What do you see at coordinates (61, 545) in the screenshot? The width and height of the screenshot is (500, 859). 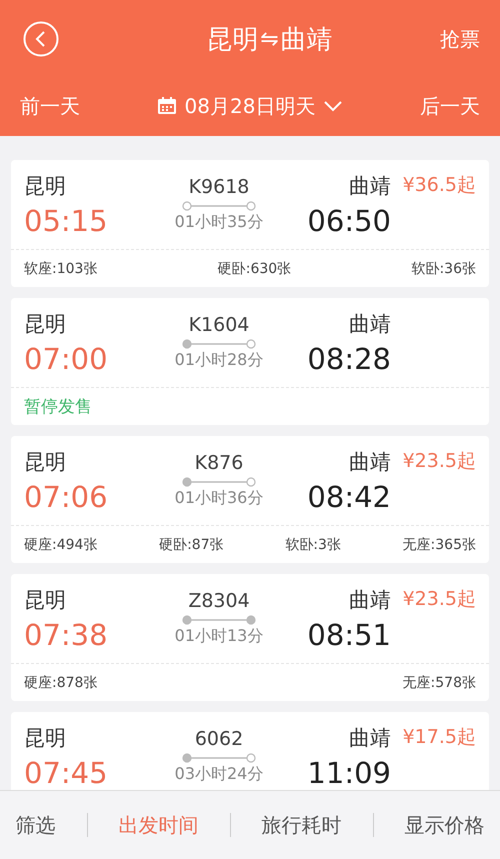 I see `seat-availability: 硬座:494张` at bounding box center [61, 545].